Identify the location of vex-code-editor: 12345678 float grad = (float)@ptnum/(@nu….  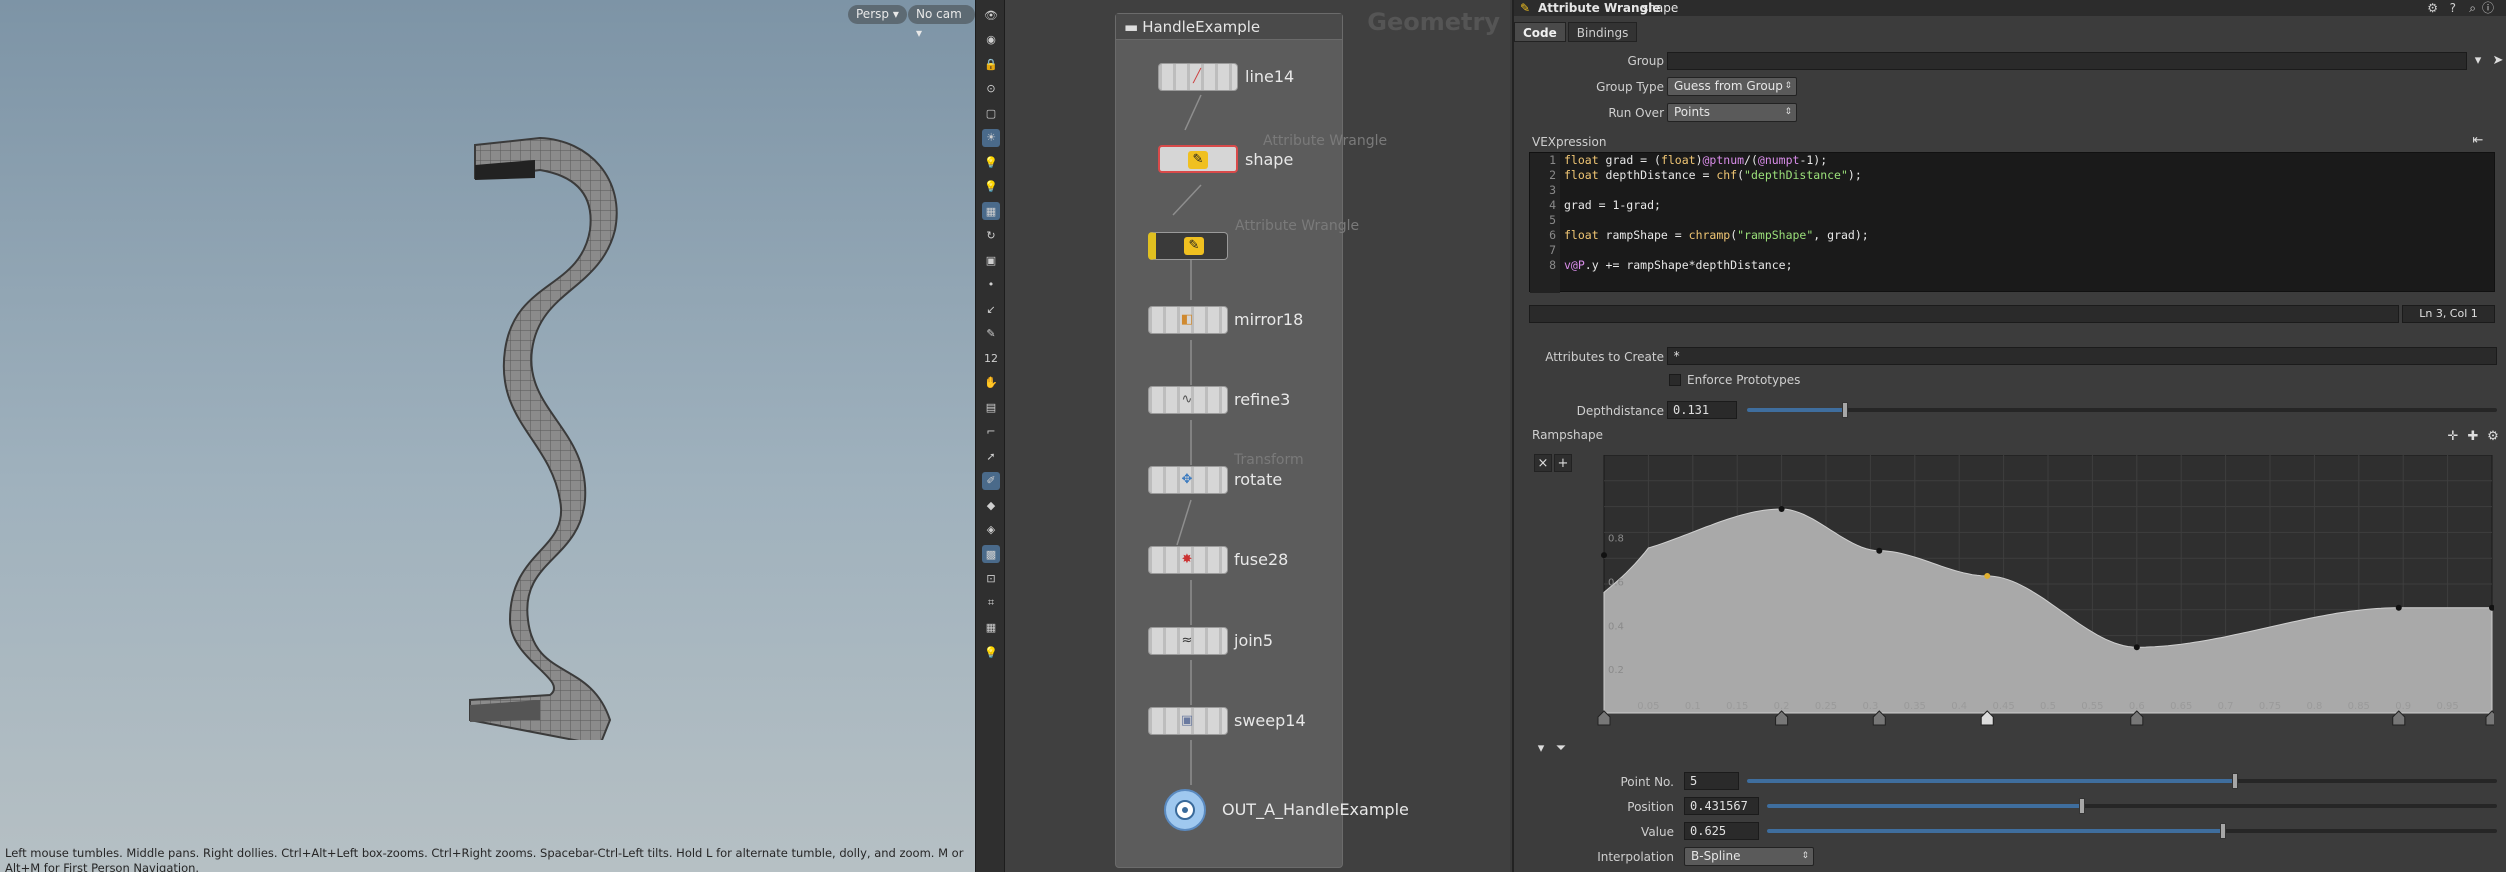
(2012, 222).